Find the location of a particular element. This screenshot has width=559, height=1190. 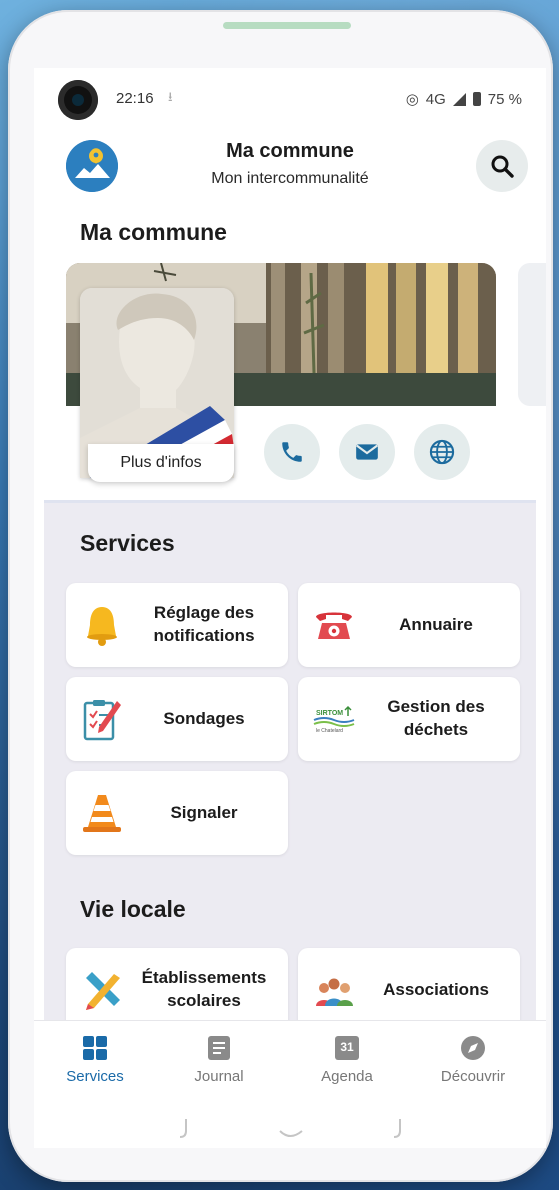

nav-tab-decouvrir: Découvrir is located at coordinates (473, 1059).